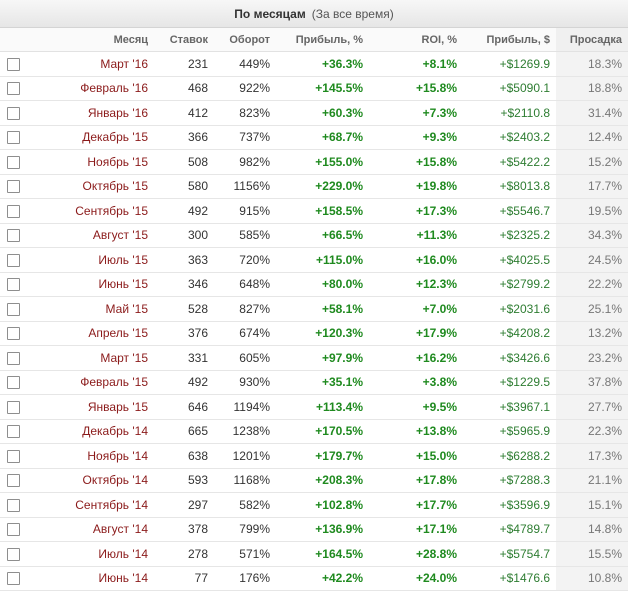  I want to click on month-cell: Март '16, so click(91, 64).